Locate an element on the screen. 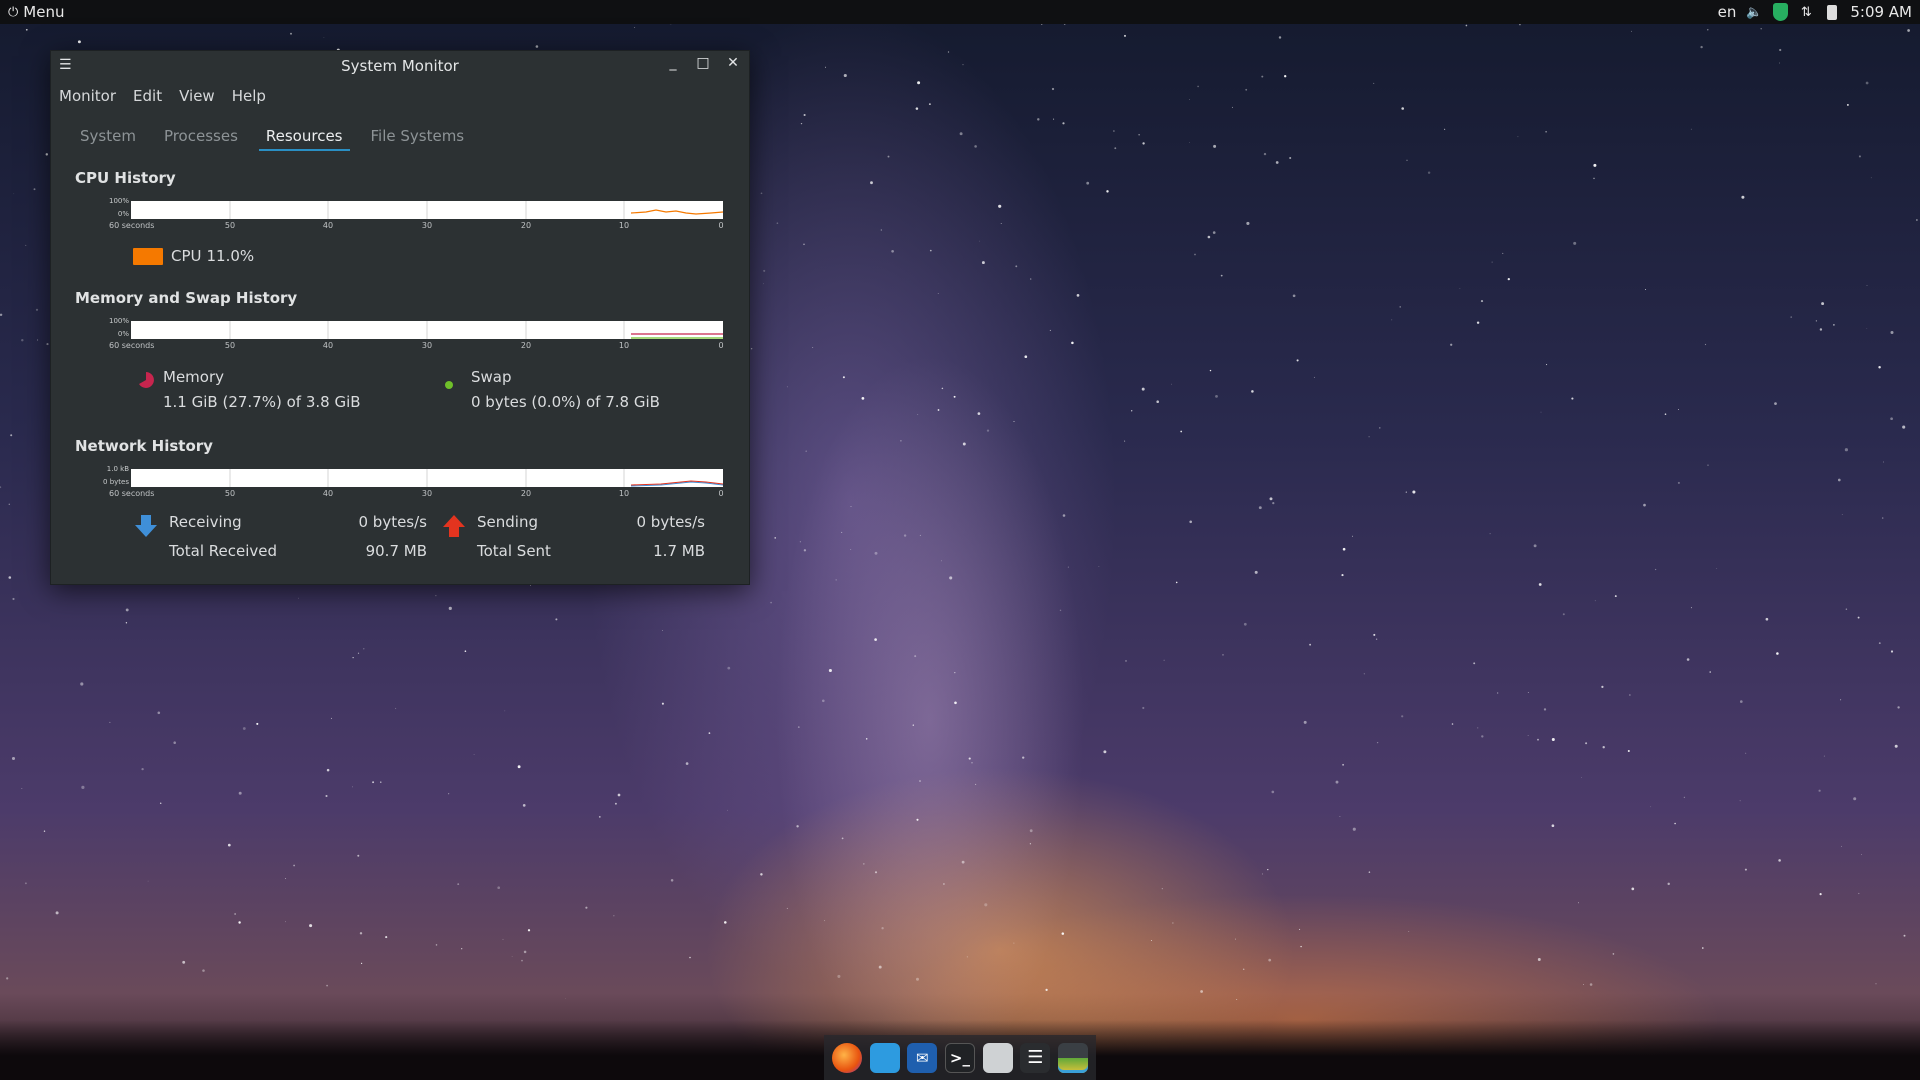 The width and height of the screenshot is (1920, 1080). window-menu-icon: ☰ is located at coordinates (65, 65).